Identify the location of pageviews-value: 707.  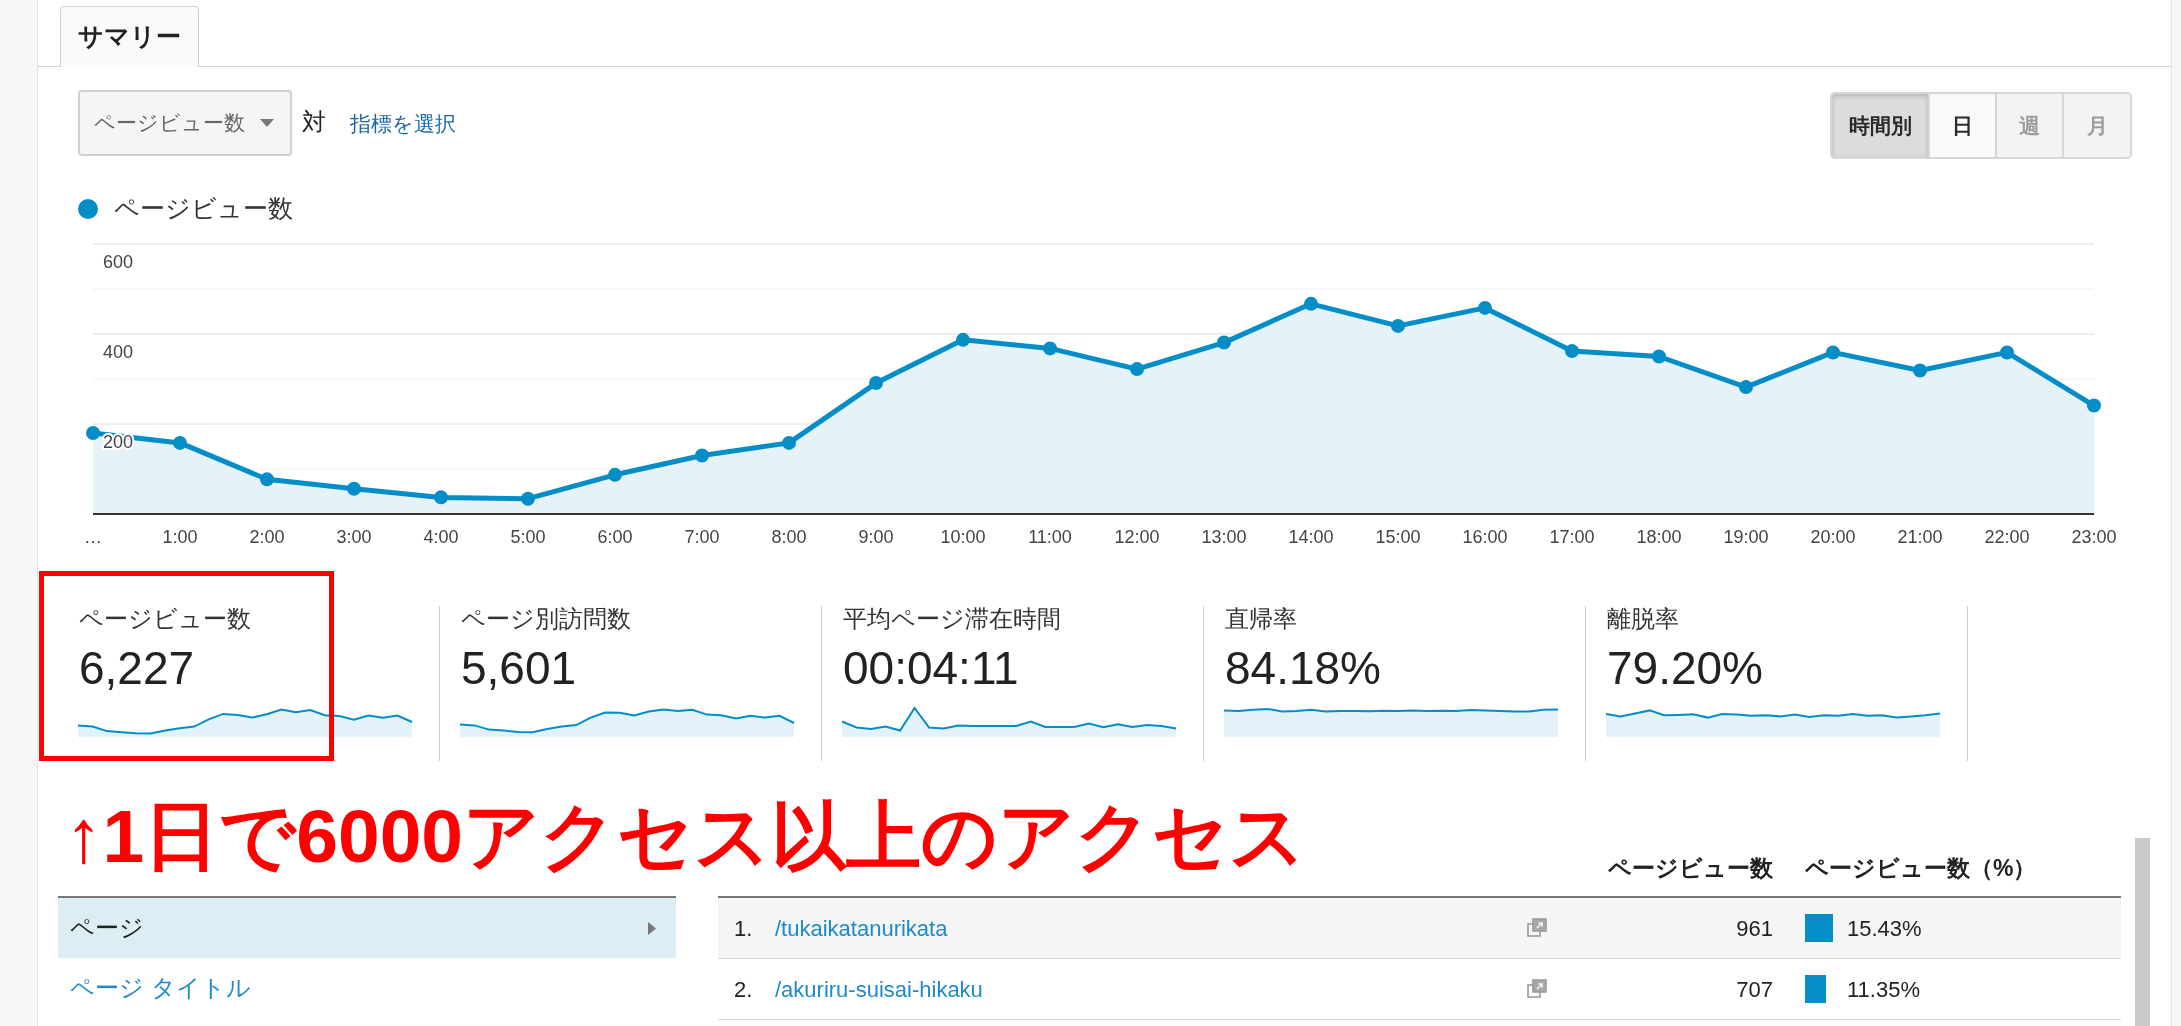
(1754, 989).